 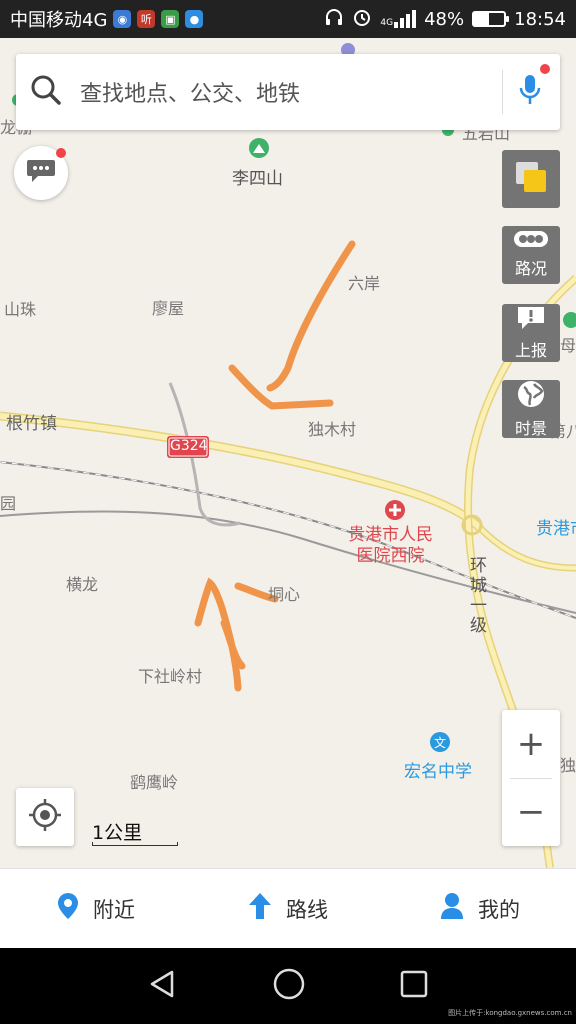 I want to click on battery-icon, so click(x=491, y=19).